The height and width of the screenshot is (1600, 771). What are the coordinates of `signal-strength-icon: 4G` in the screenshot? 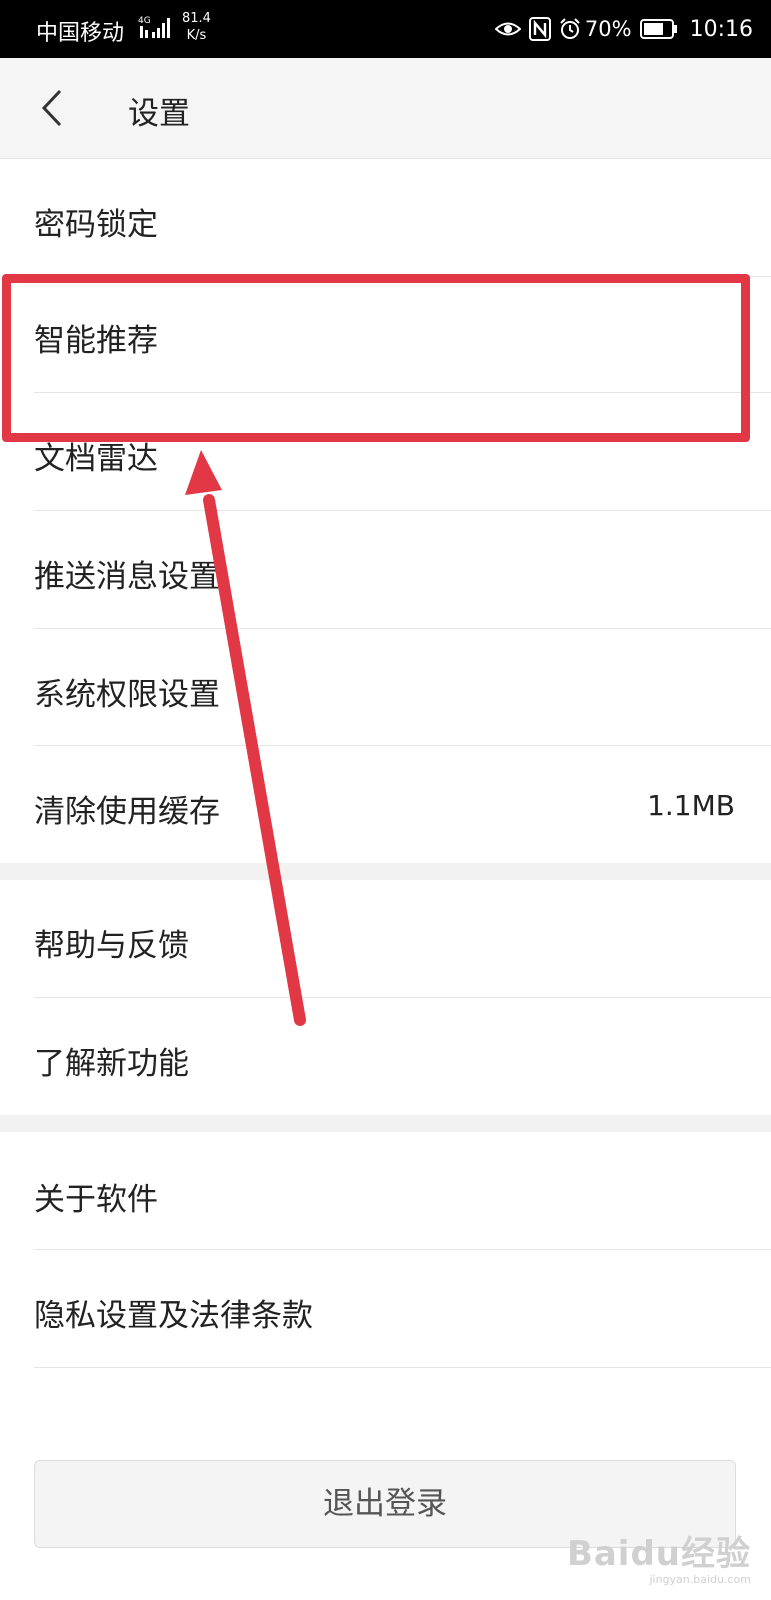 It's located at (154, 27).